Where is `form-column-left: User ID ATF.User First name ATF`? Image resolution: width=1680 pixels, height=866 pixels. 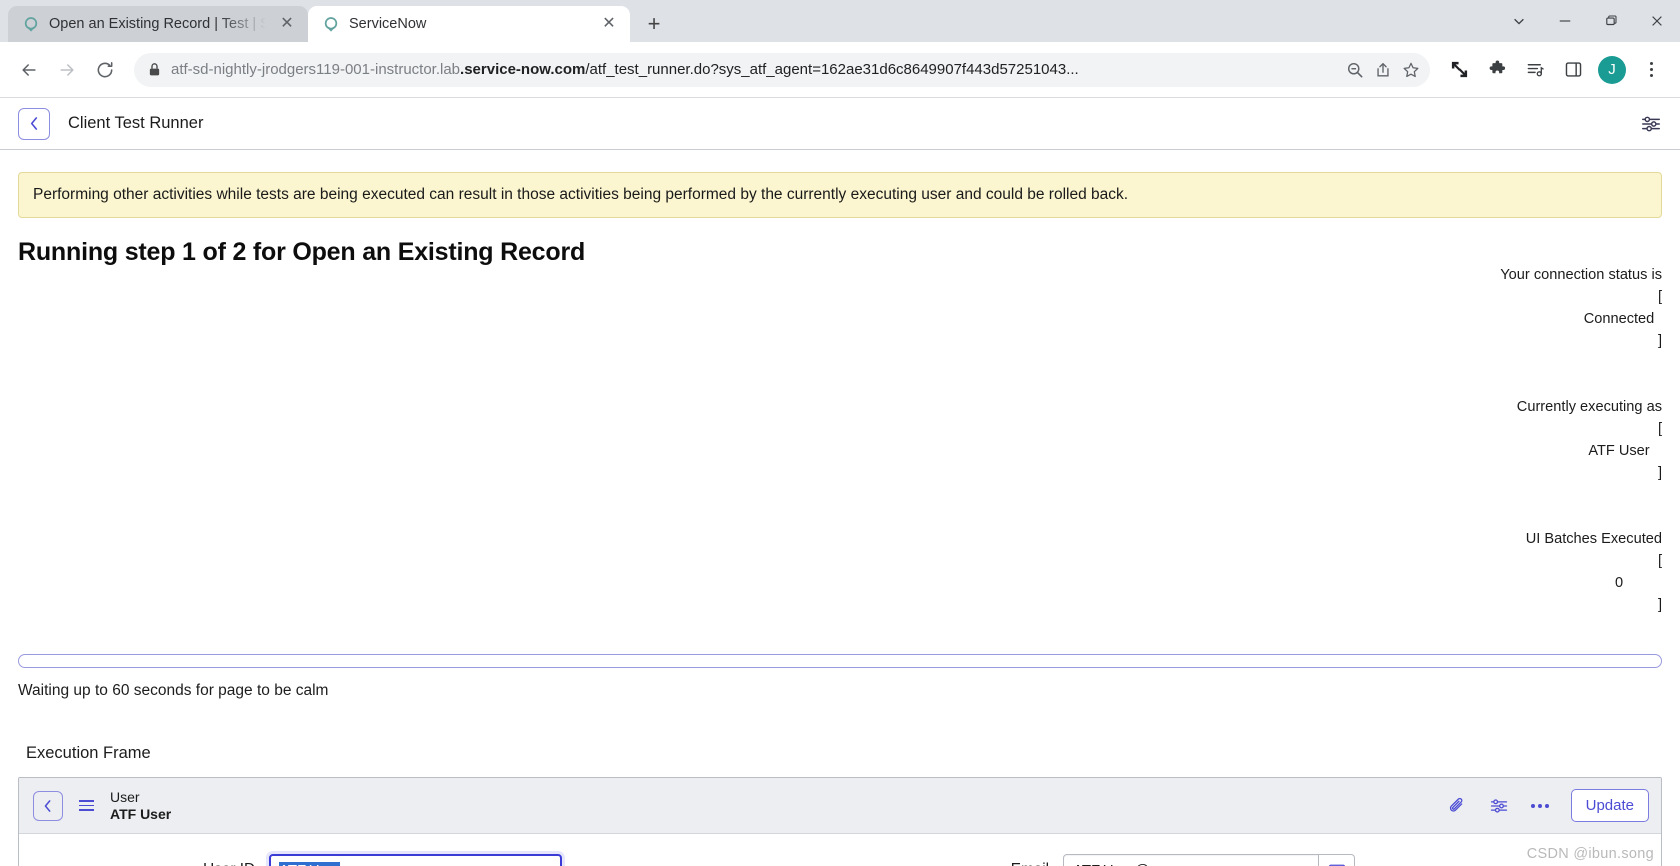 form-column-left: User ID ATF.User First name ATF is located at coordinates (423, 860).